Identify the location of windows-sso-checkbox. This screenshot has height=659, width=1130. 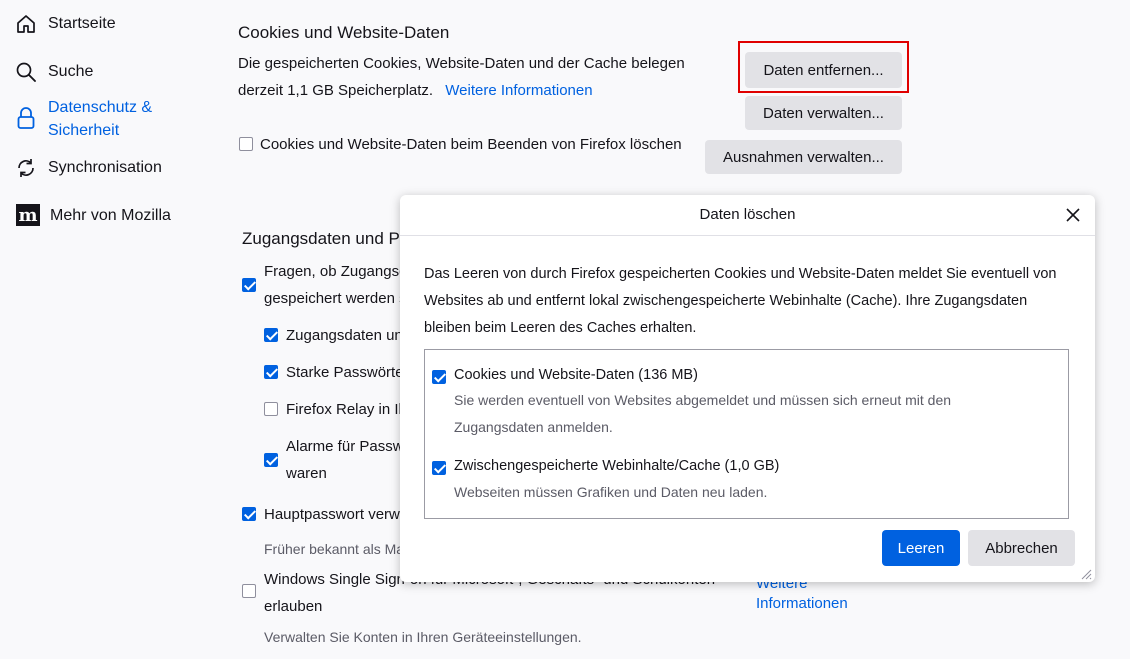
(249, 591).